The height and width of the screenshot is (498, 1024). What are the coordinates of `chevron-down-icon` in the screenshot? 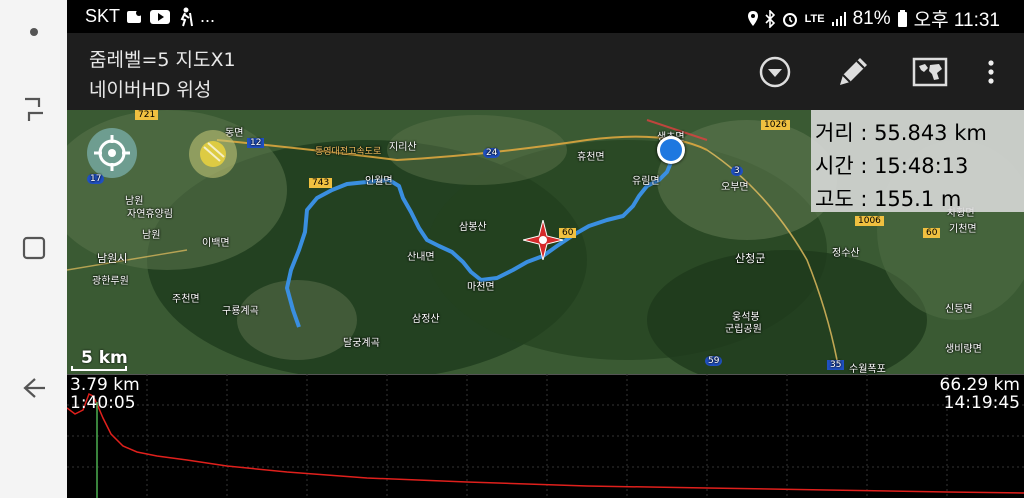 It's located at (775, 72).